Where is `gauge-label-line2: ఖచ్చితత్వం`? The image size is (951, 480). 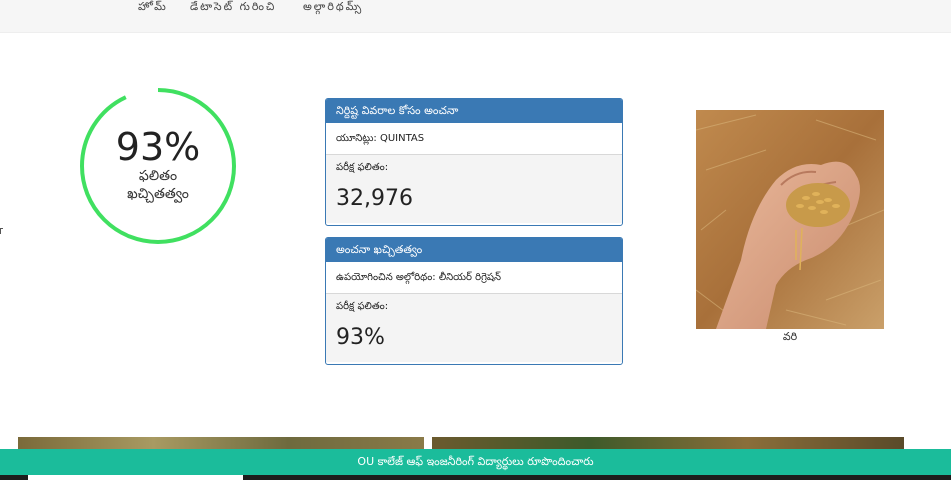
gauge-label-line2: ఖచ్చితత్వం is located at coordinates (158, 194).